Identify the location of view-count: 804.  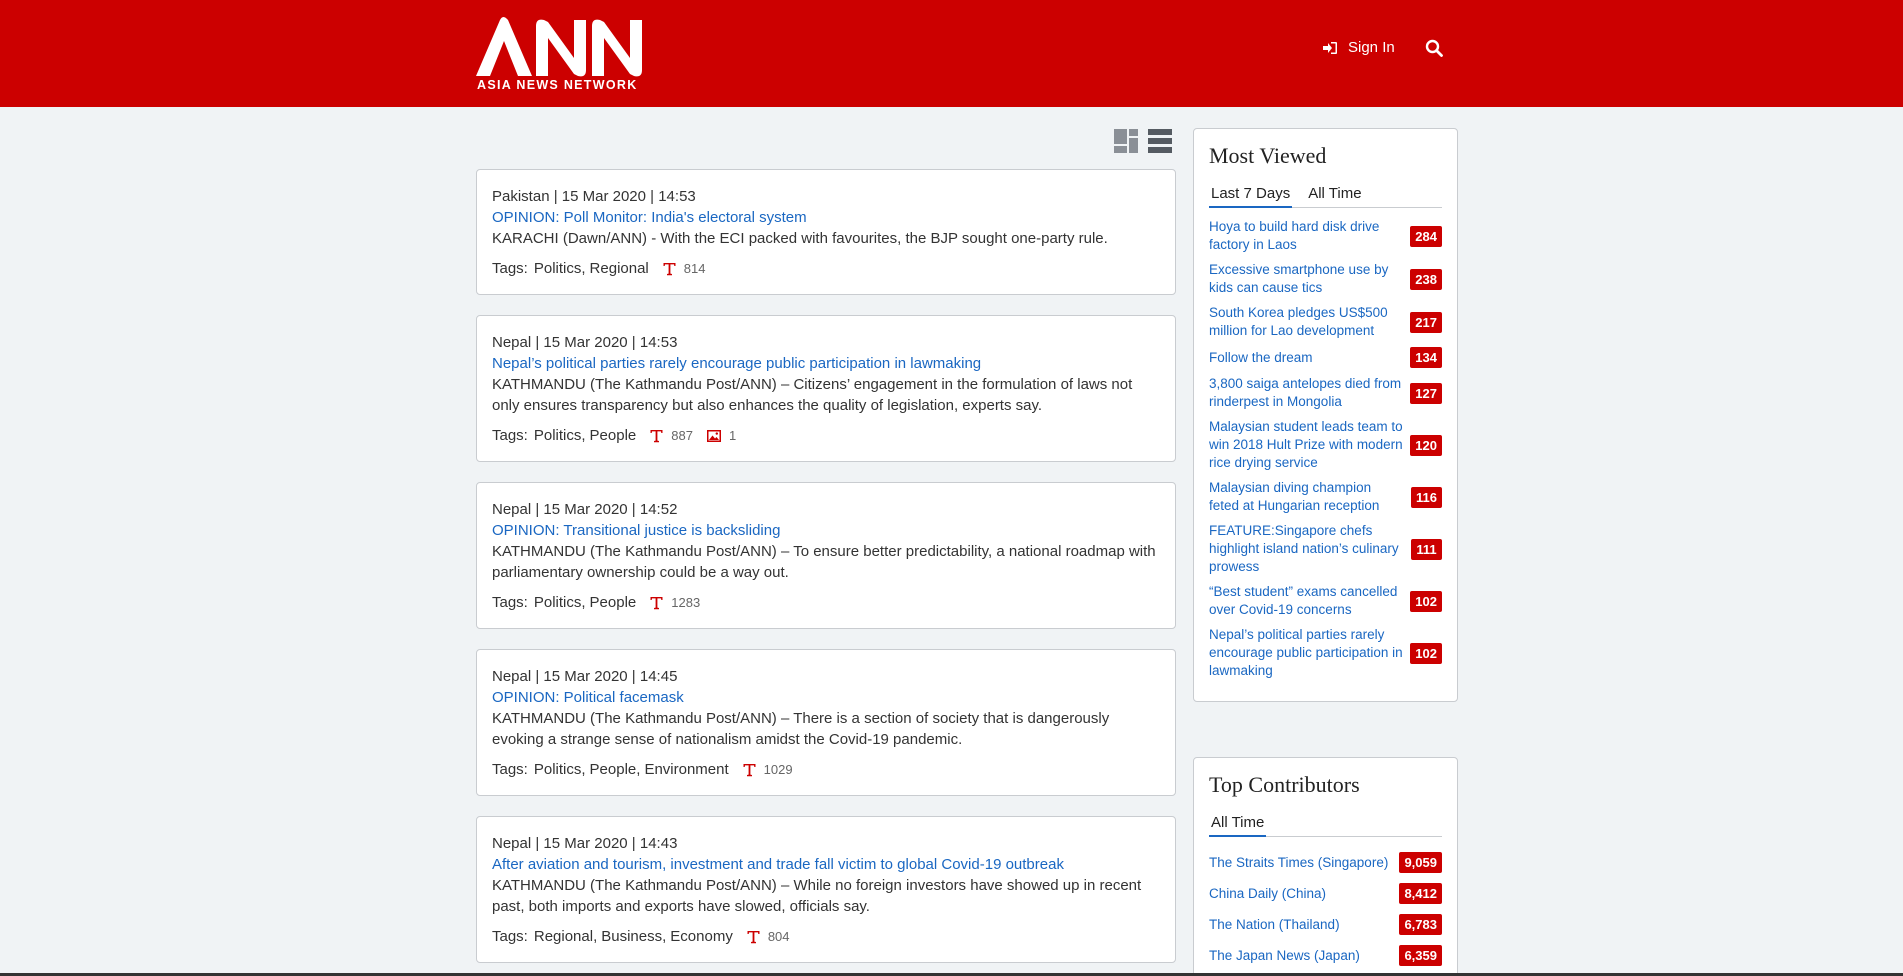
(768, 936).